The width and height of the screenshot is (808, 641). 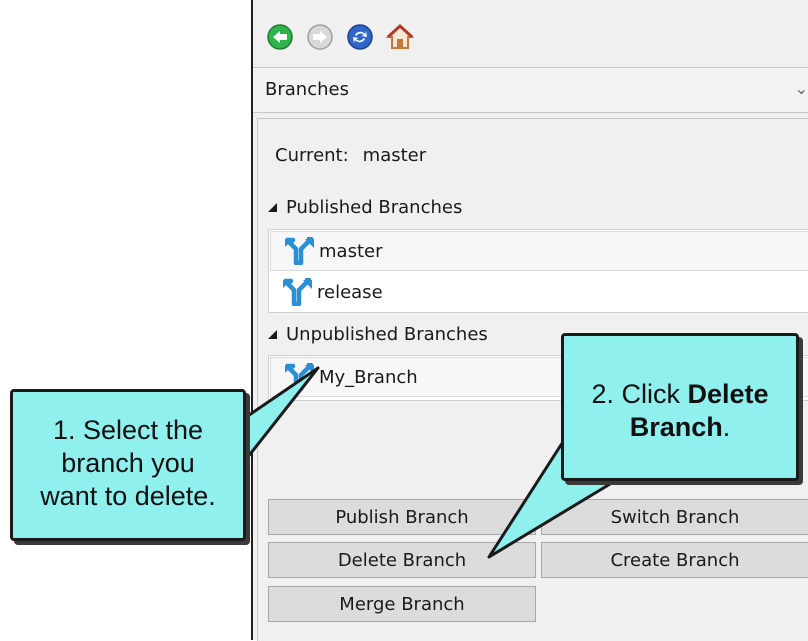 I want to click on callout2-suffix: ., so click(x=726, y=427).